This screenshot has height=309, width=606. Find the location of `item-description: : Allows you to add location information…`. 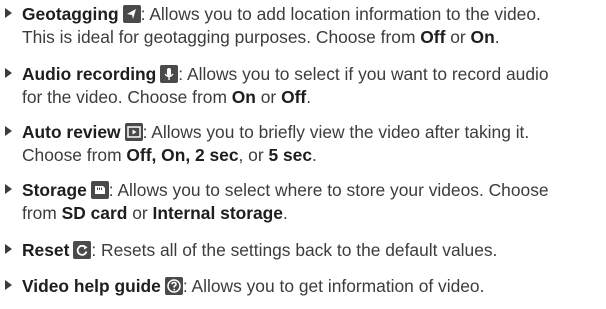

item-description: : Allows you to add location information… is located at coordinates (340, 14).